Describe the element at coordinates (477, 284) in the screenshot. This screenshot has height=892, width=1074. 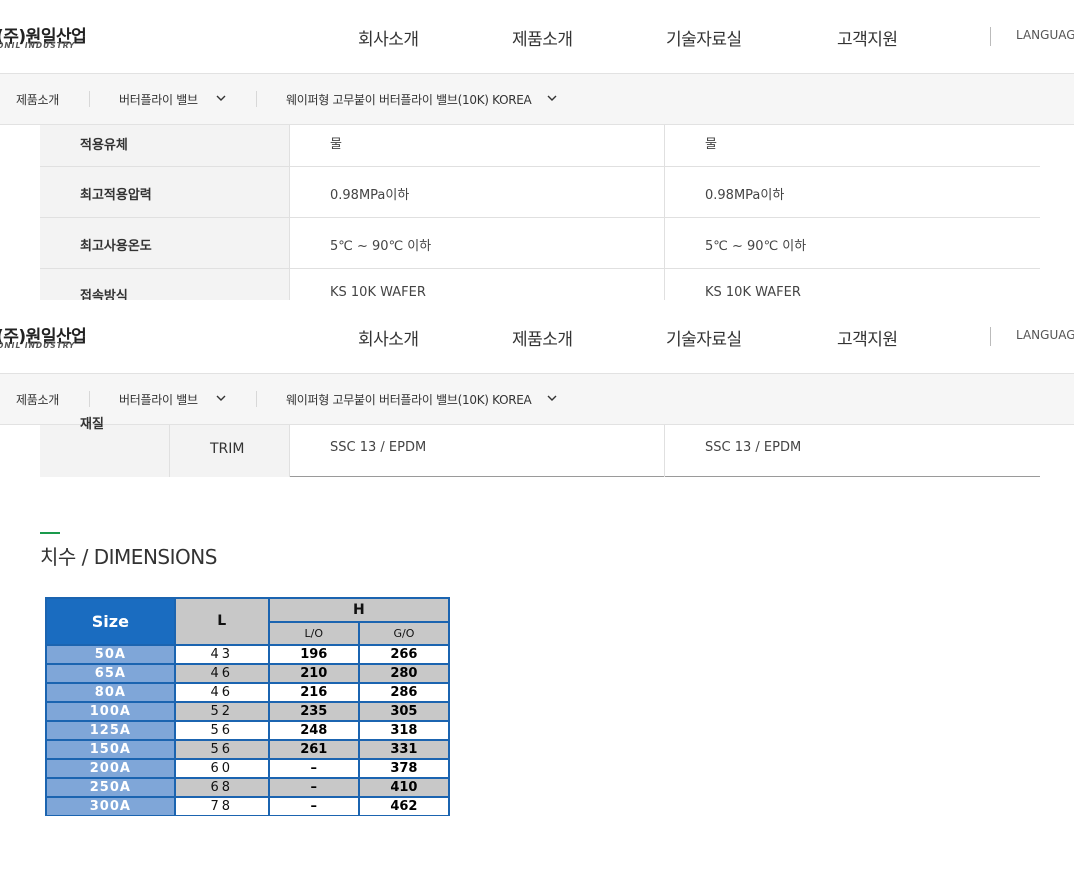
I see `spec-value-cell: KS 10K WAFER` at that location.